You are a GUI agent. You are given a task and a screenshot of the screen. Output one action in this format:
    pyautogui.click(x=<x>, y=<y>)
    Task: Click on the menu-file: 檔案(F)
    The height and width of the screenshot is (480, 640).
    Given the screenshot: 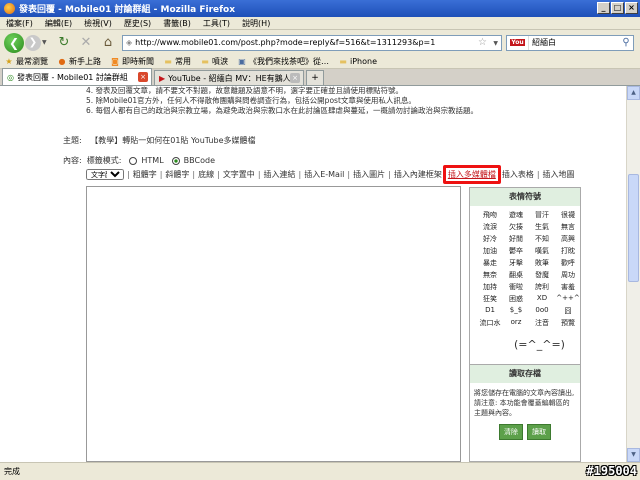 What is the action you would take?
    pyautogui.click(x=19, y=23)
    